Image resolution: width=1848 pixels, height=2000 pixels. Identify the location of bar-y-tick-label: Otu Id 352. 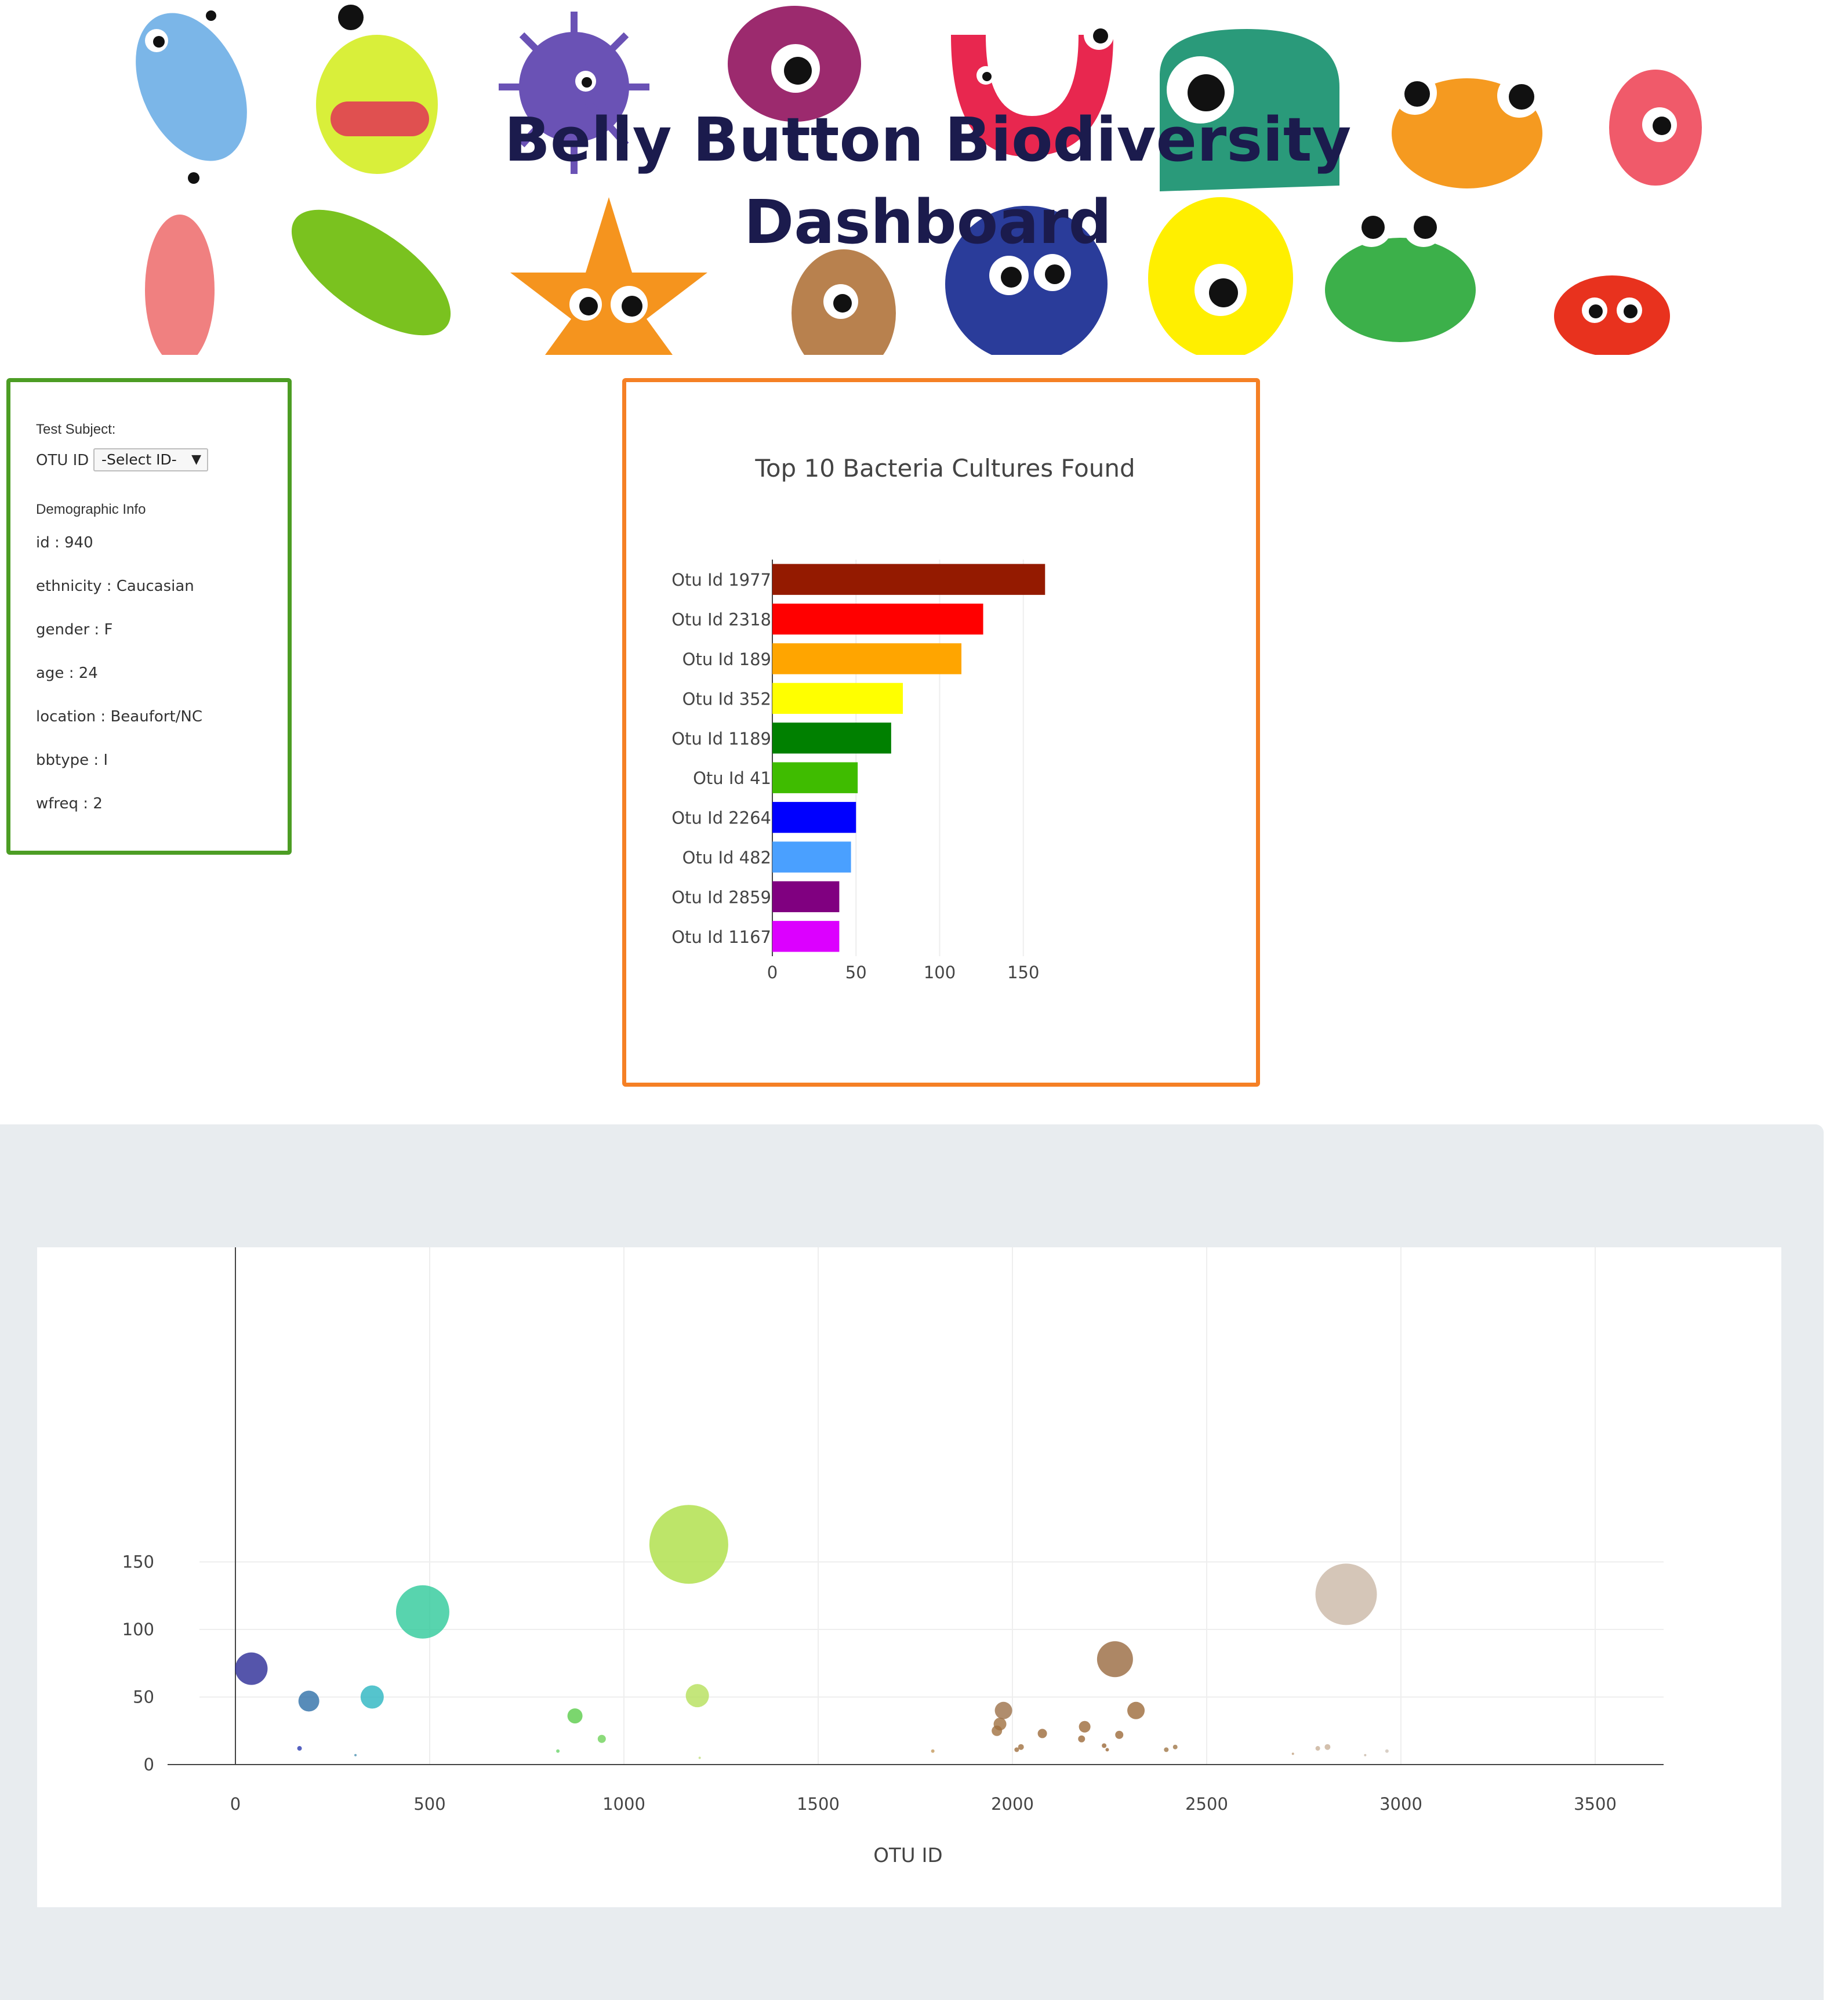
(726, 699).